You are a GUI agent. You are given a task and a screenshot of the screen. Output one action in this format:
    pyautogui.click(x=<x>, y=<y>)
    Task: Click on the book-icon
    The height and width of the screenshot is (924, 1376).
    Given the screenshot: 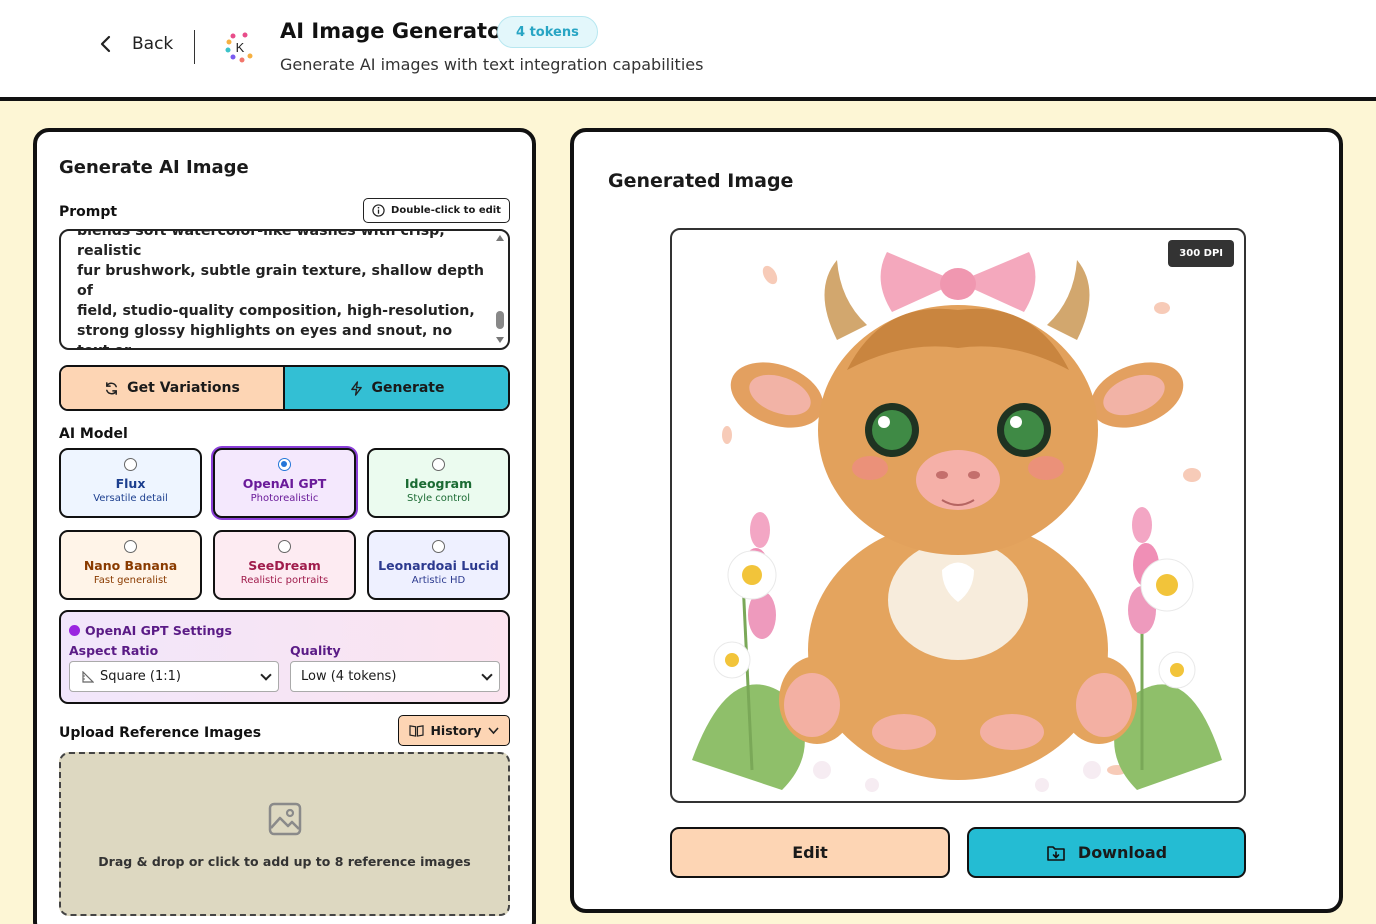 What is the action you would take?
    pyautogui.click(x=417, y=731)
    